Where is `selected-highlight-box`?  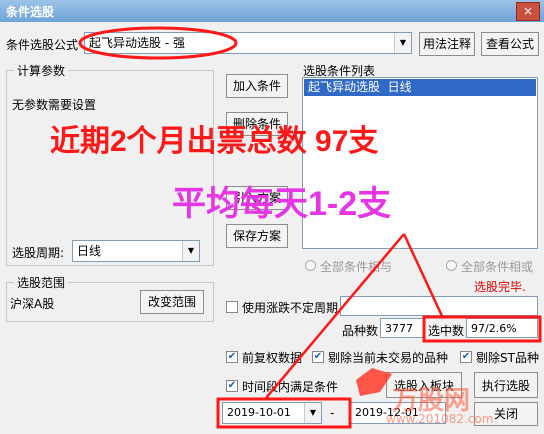 selected-highlight-box is located at coordinates (482, 329).